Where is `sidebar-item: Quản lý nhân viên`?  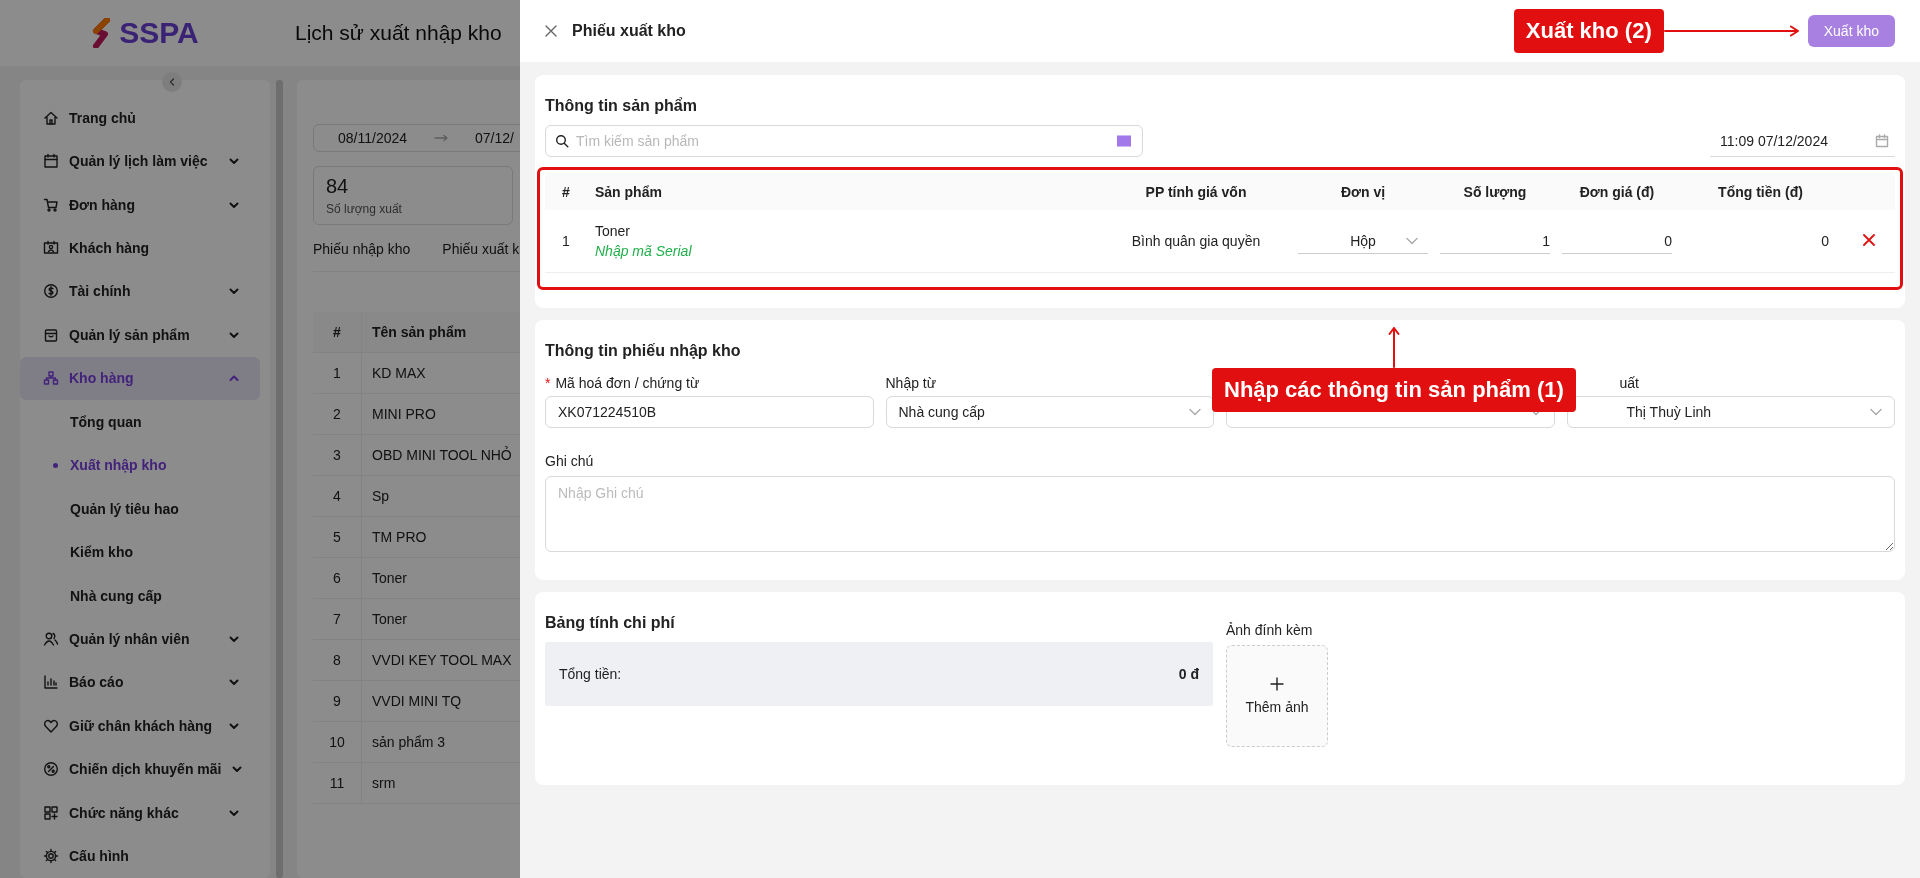
sidebar-item: Quản lý nhân viên is located at coordinates (140, 639).